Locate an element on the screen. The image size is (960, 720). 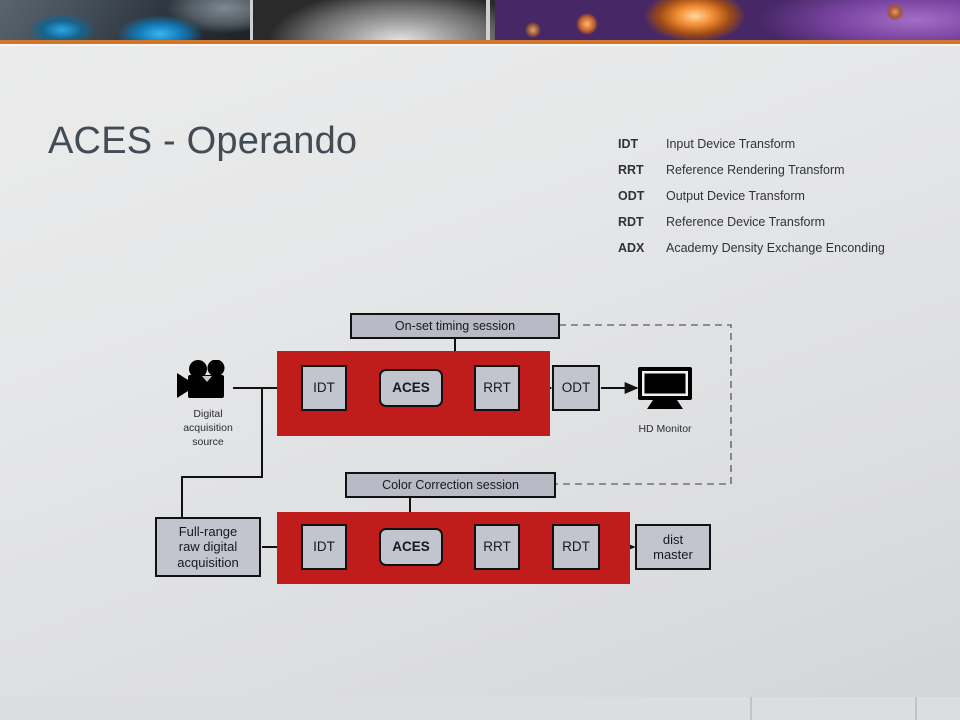
source-caption: Digital acquisition source is located at coordinates (208, 429).